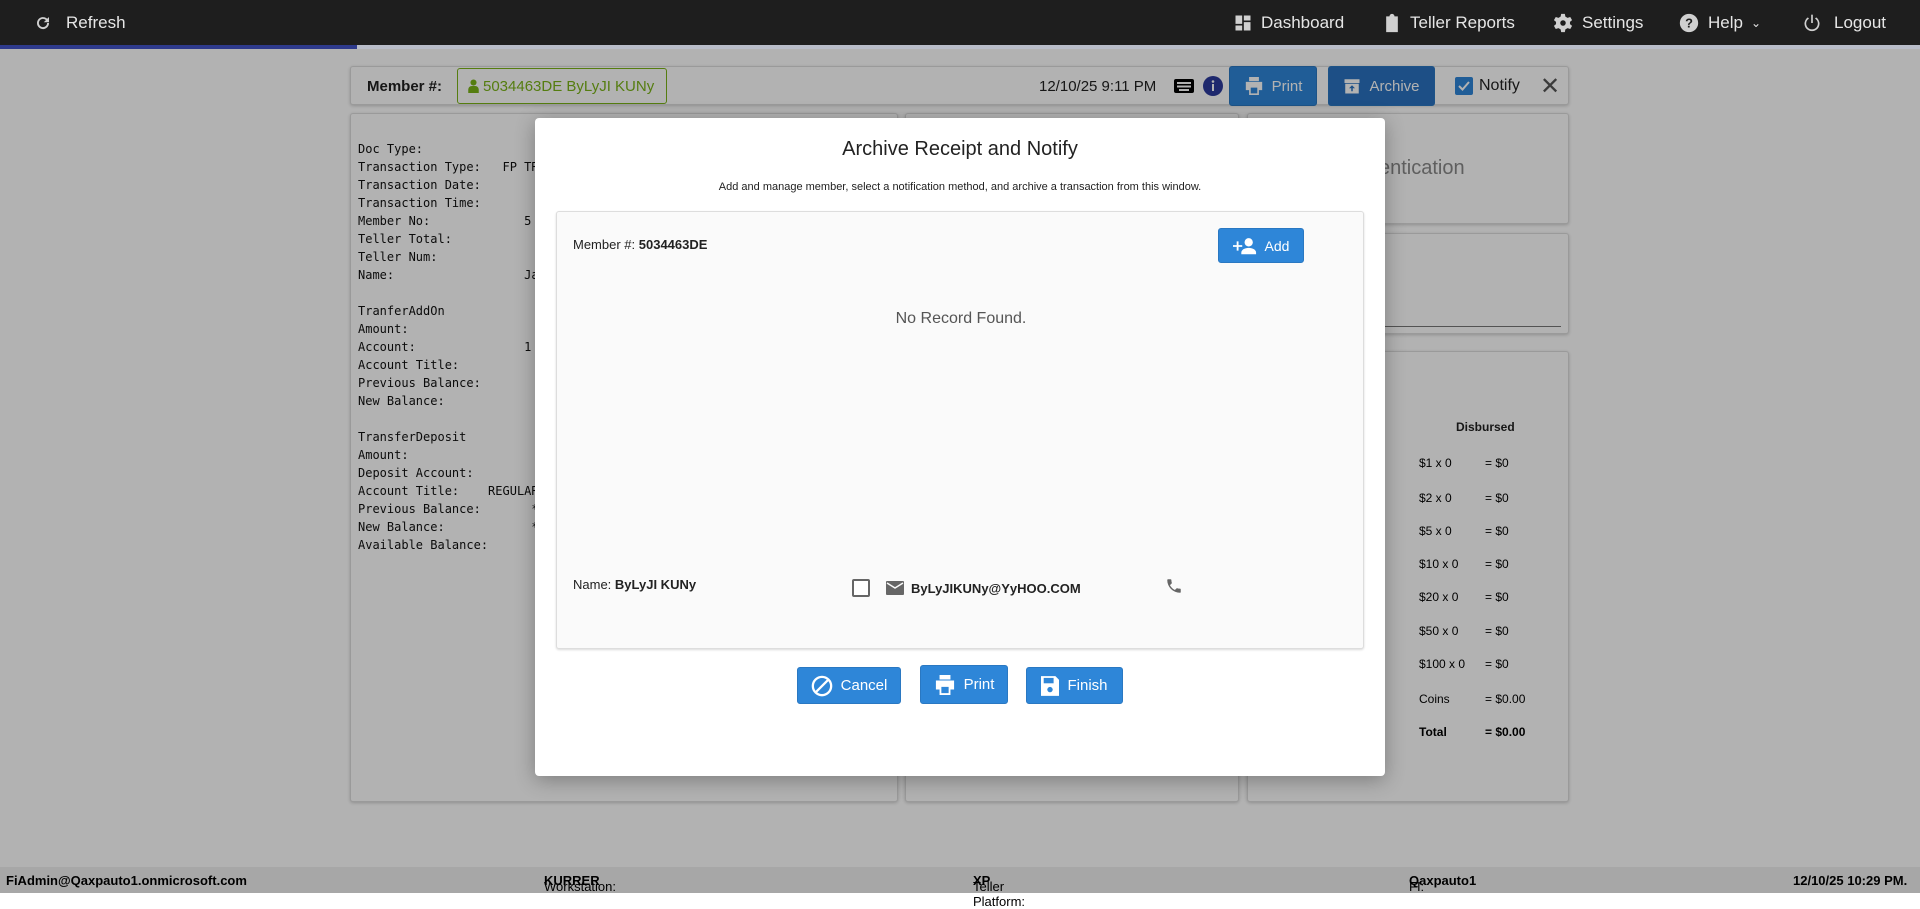 Image resolution: width=1920 pixels, height=909 pixels. Describe the element at coordinates (1243, 22) in the screenshot. I see `dashboard-icon` at that location.